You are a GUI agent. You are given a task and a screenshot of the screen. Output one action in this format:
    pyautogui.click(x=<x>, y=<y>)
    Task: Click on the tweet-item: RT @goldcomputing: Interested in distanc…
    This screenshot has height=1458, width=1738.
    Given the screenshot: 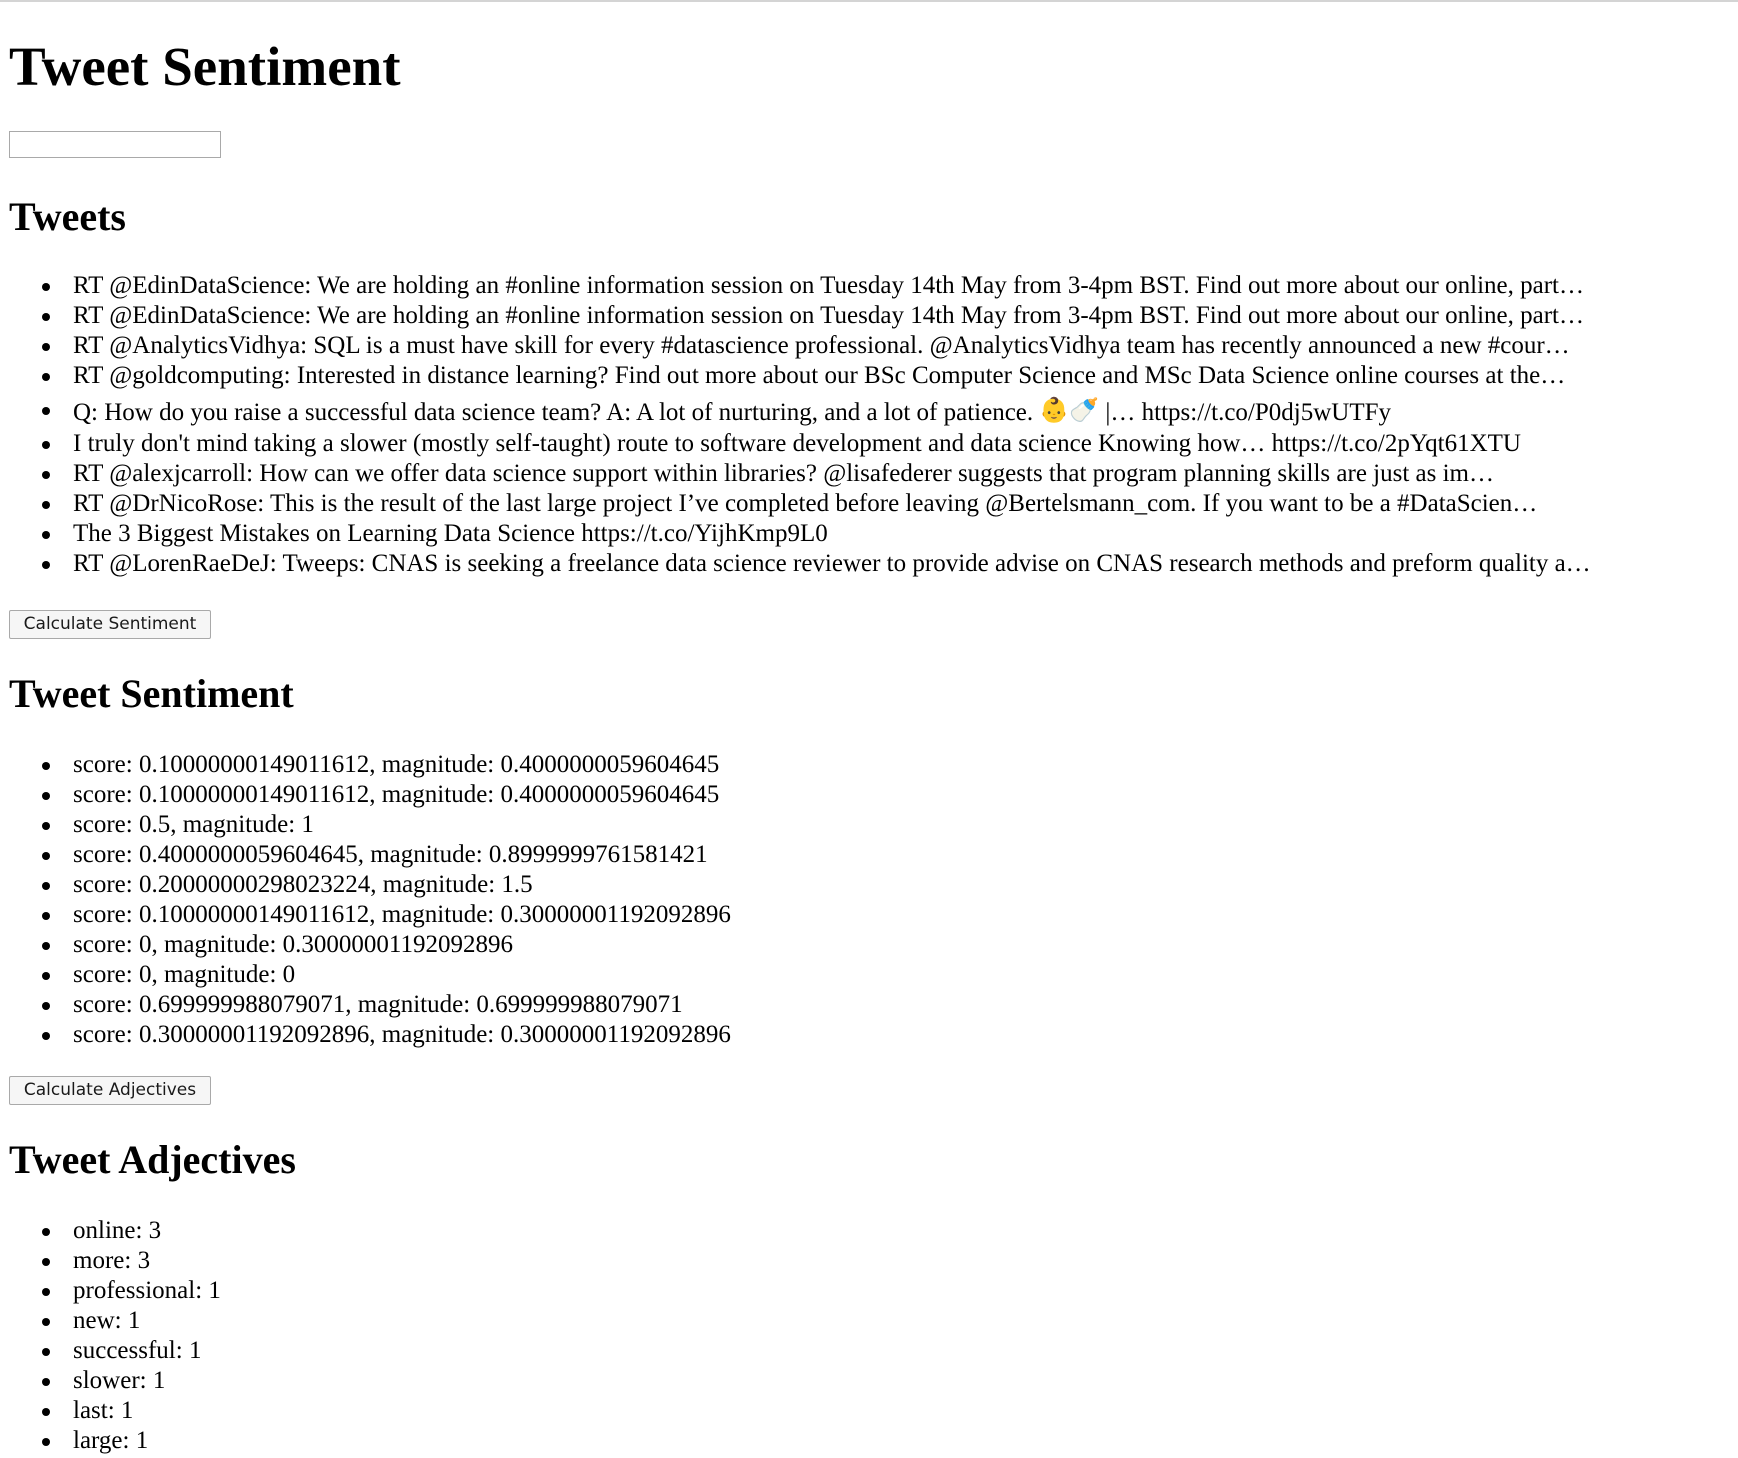 What is the action you would take?
    pyautogui.click(x=869, y=376)
    